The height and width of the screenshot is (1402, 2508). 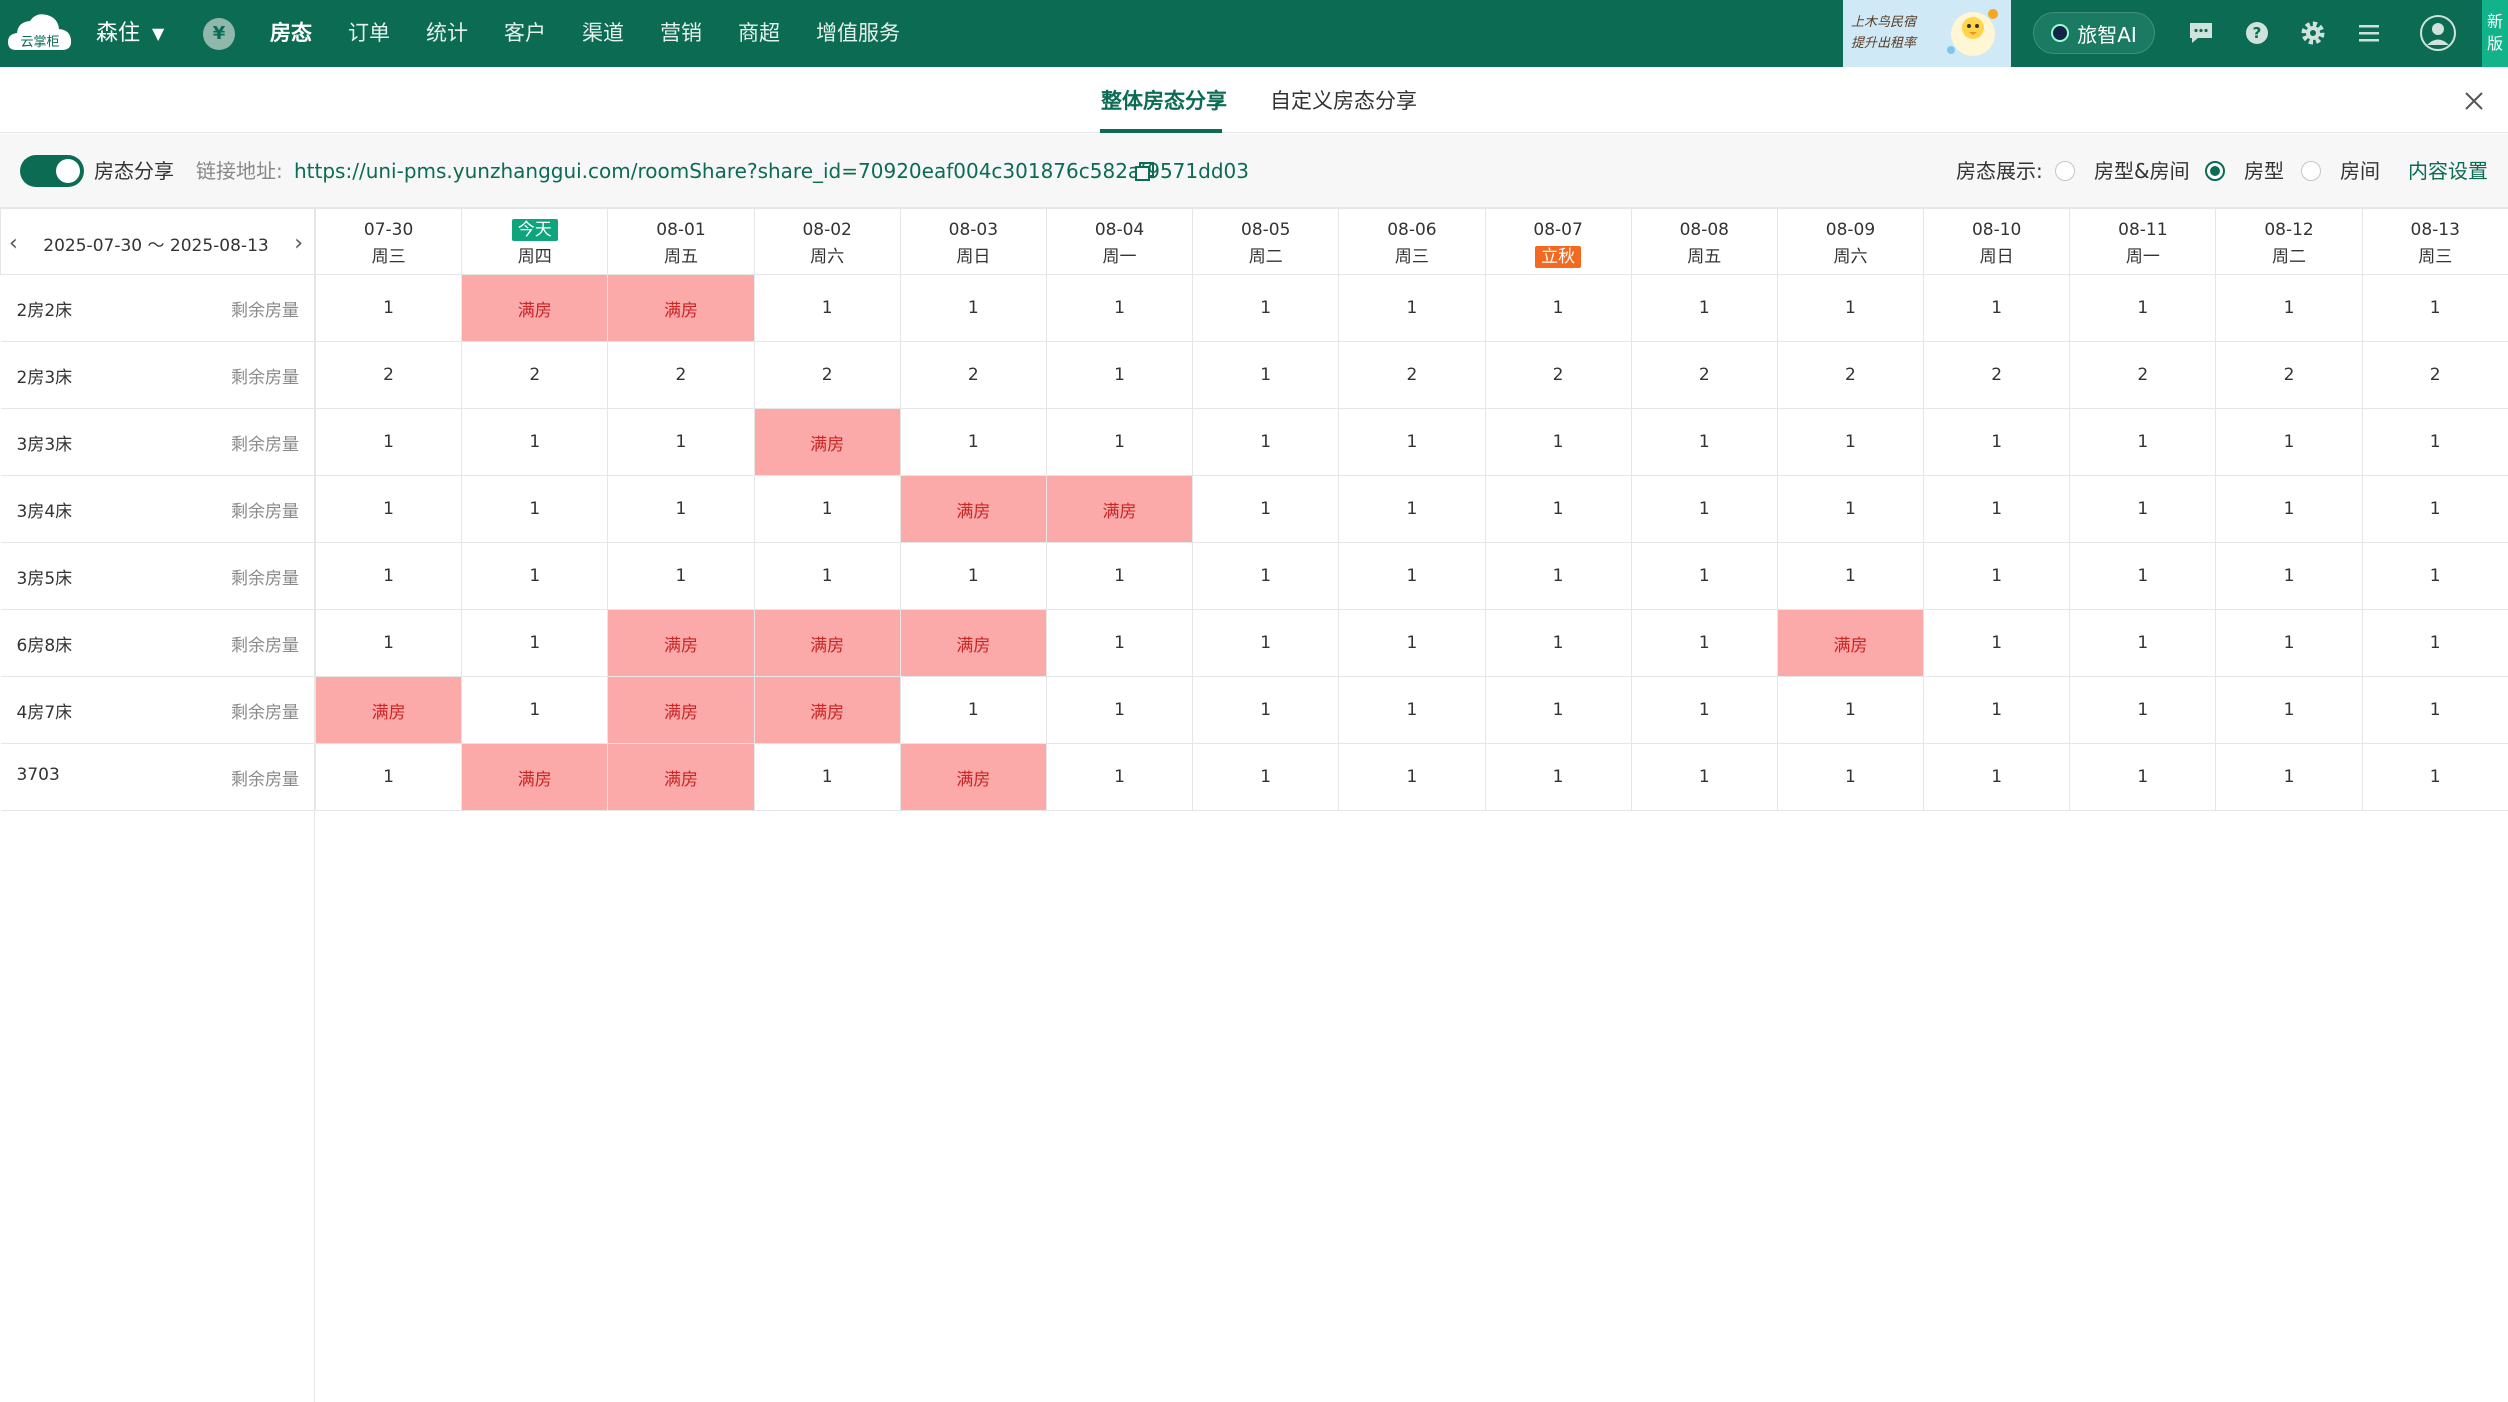 What do you see at coordinates (1343, 100) in the screenshot?
I see `tab-custom-share: 自定义房态分享` at bounding box center [1343, 100].